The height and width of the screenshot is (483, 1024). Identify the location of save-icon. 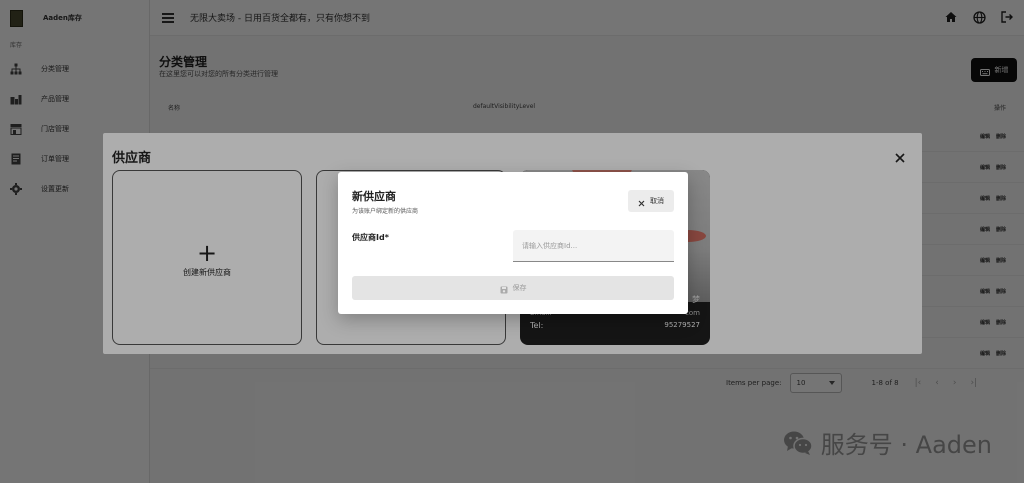
(504, 288).